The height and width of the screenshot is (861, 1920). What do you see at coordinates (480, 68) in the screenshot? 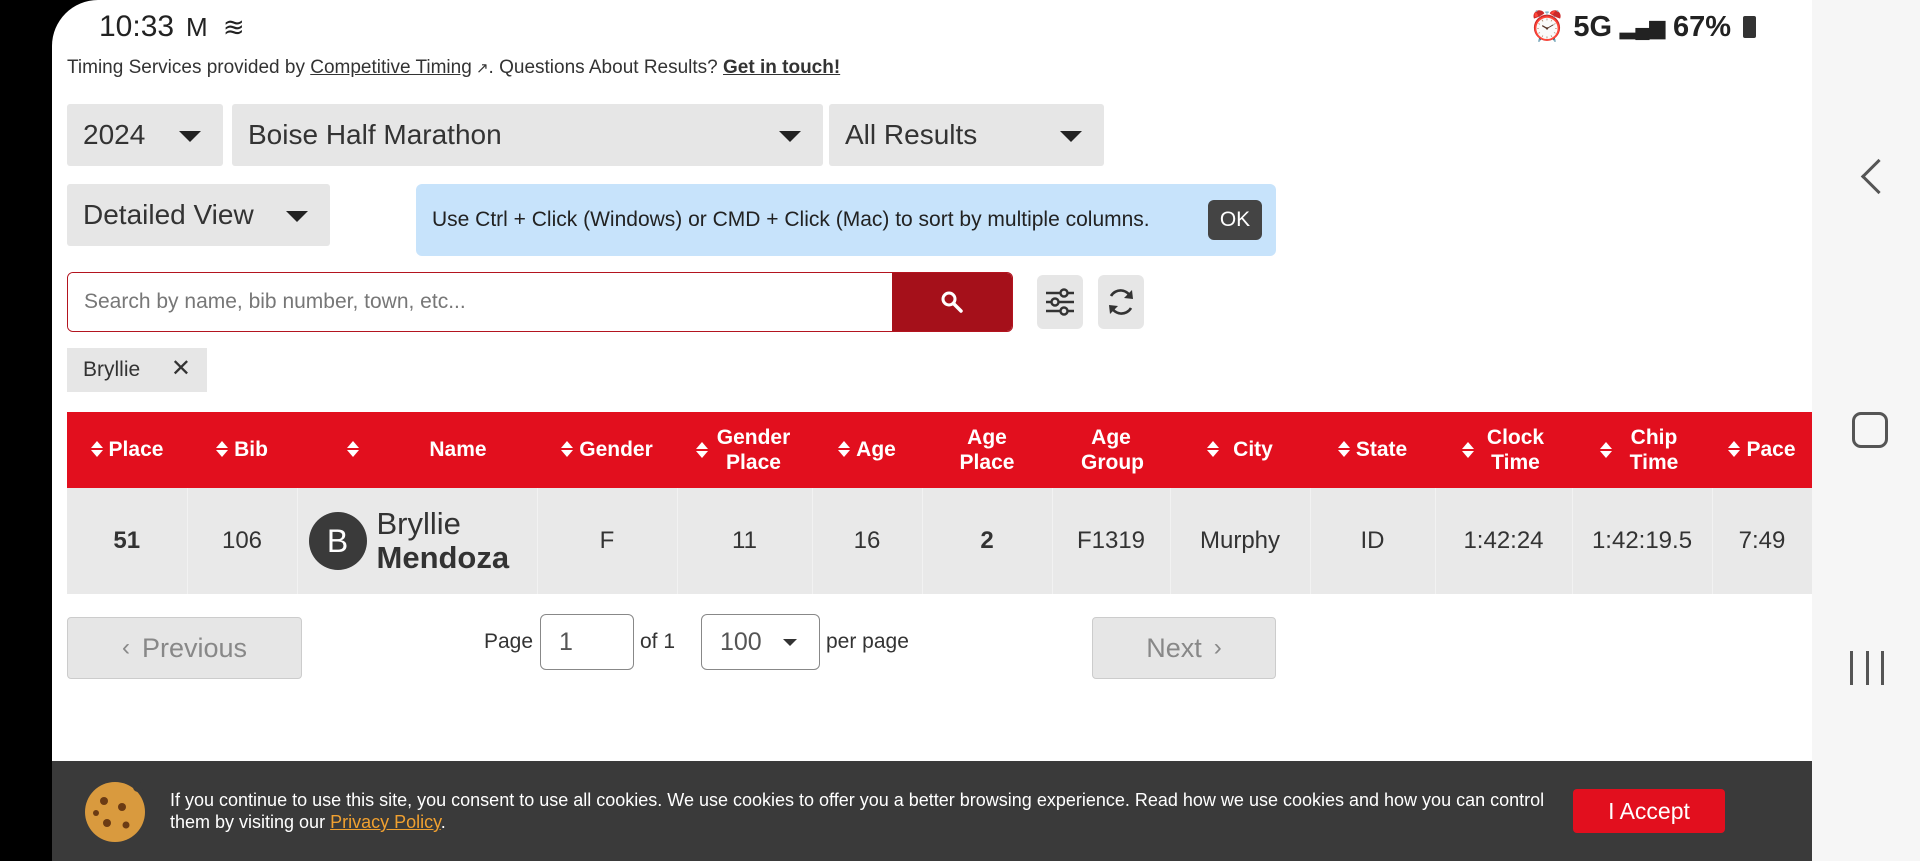
I see `external-link-icon: ↗` at bounding box center [480, 68].